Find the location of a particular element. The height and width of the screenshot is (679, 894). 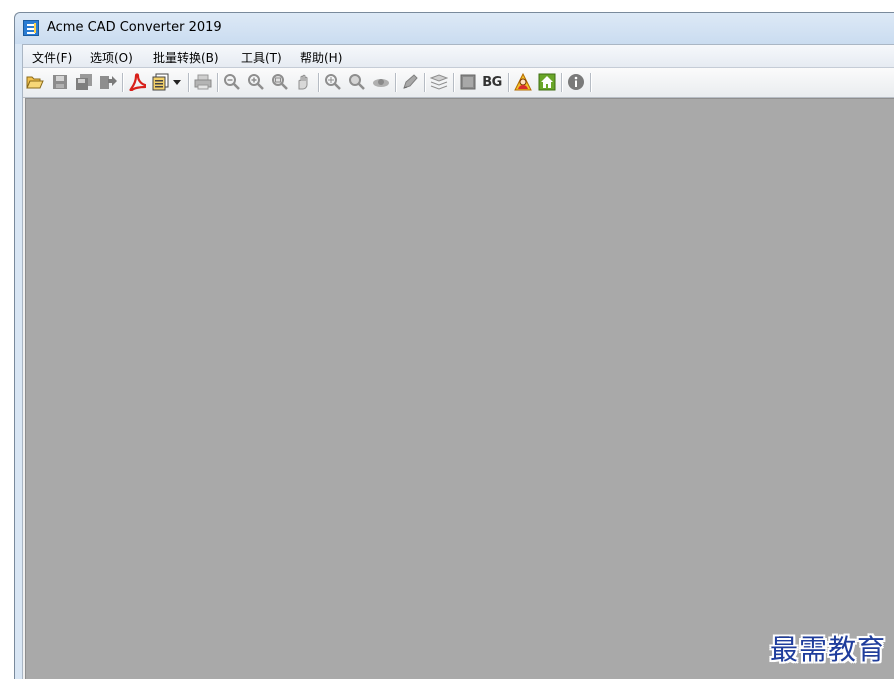

batch-convert-icon is located at coordinates (161, 82).